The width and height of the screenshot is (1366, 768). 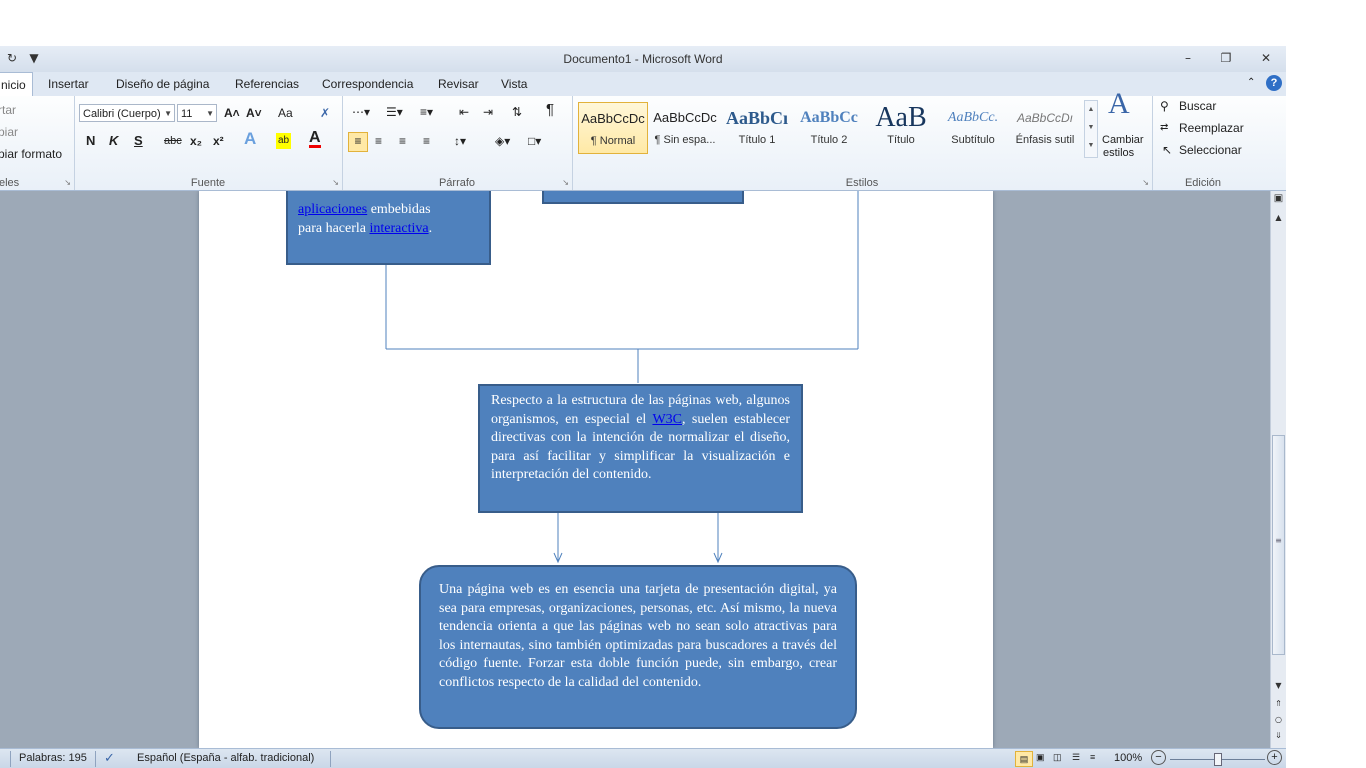 I want to click on borders-icon: □▾, so click(x=534, y=141).